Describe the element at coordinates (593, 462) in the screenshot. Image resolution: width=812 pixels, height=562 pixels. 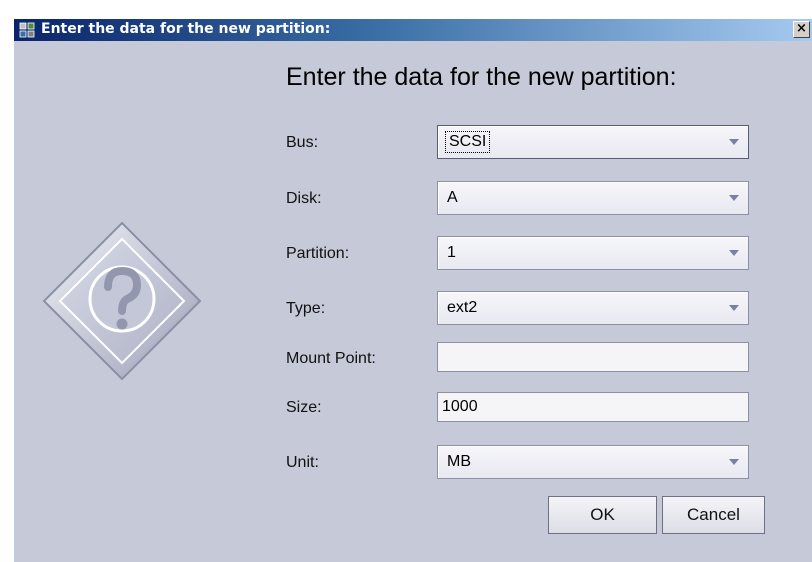
I see `unit-select: MB` at that location.